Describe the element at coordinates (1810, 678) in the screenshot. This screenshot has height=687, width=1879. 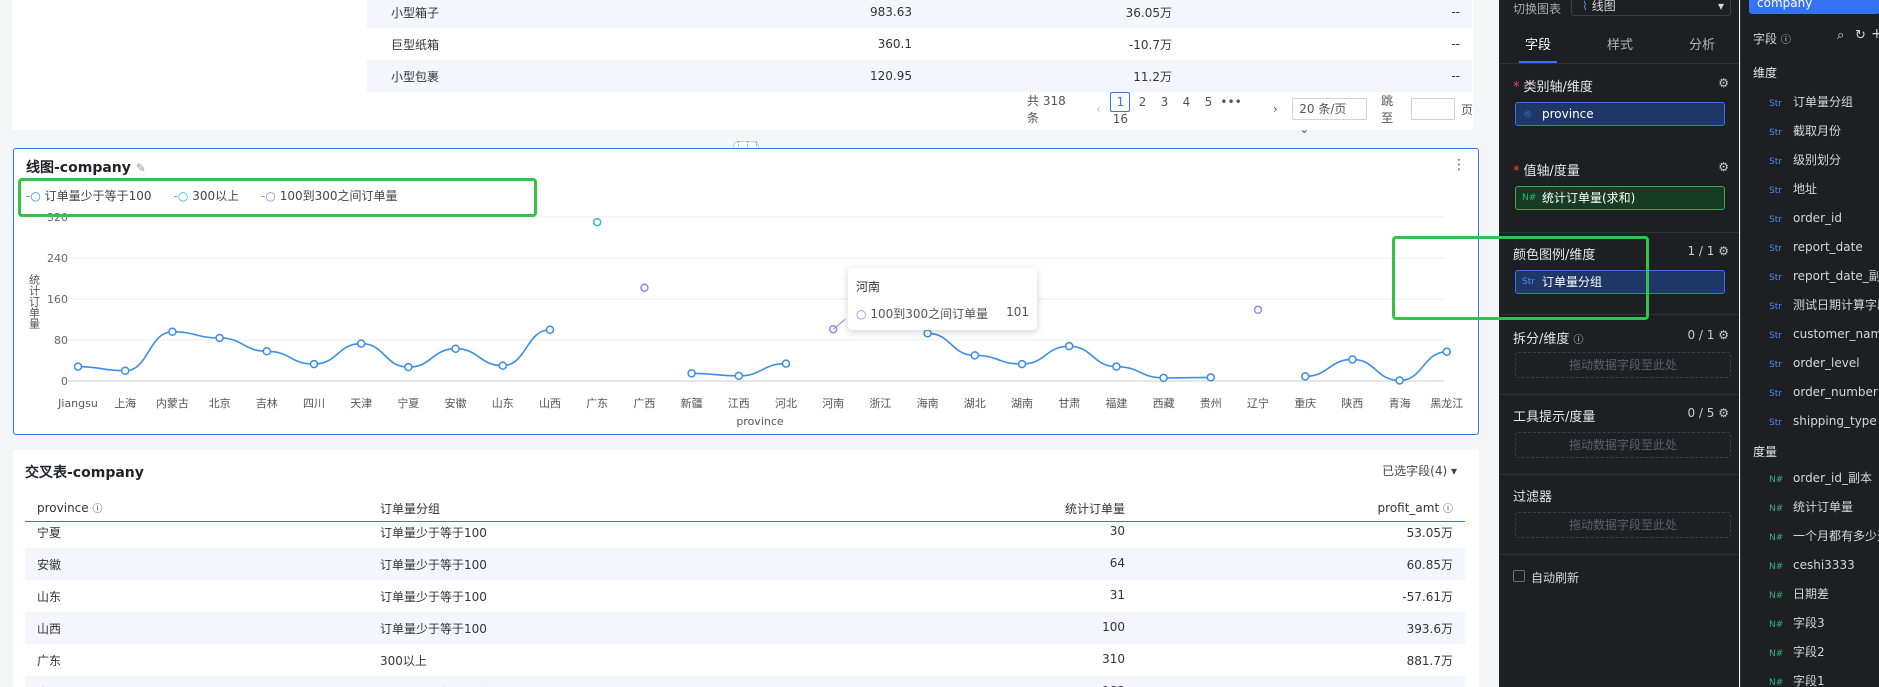
I see `measure-field: N# 字段1` at that location.